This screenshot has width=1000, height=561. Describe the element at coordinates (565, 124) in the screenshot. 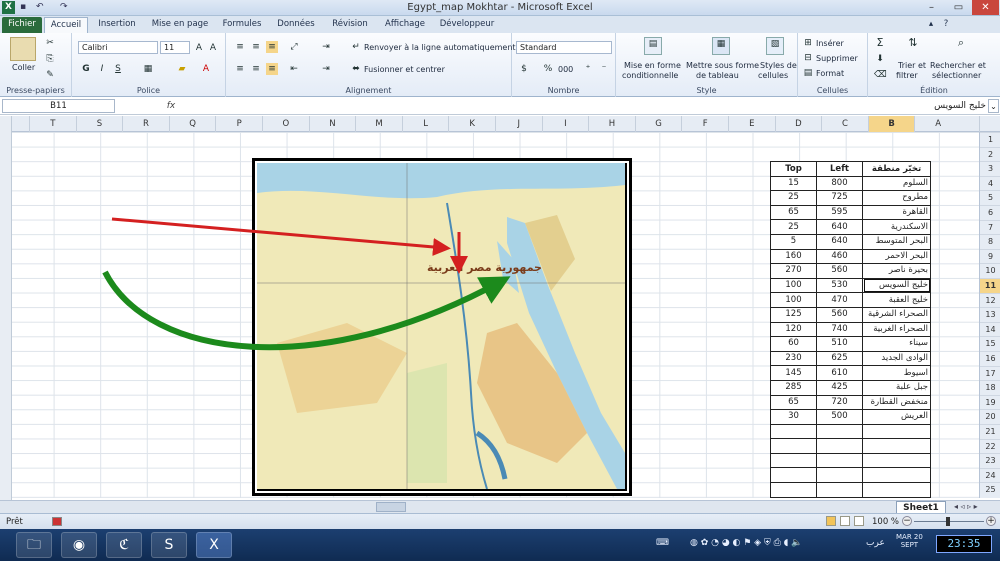

I see `column-header-i: I` at that location.